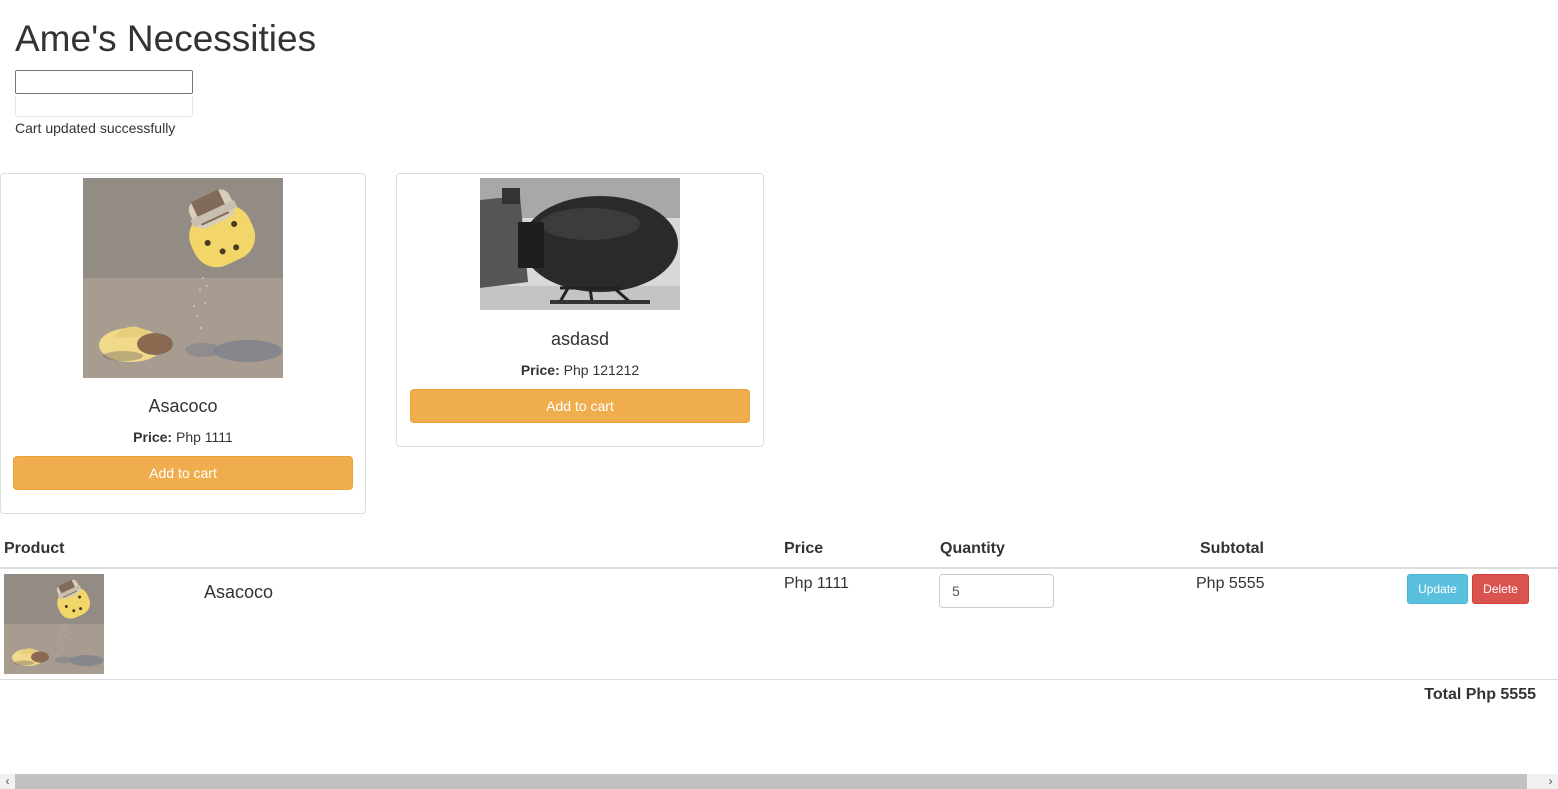 Image resolution: width=1558 pixels, height=789 pixels. I want to click on column-header-product: Product, so click(34, 548).